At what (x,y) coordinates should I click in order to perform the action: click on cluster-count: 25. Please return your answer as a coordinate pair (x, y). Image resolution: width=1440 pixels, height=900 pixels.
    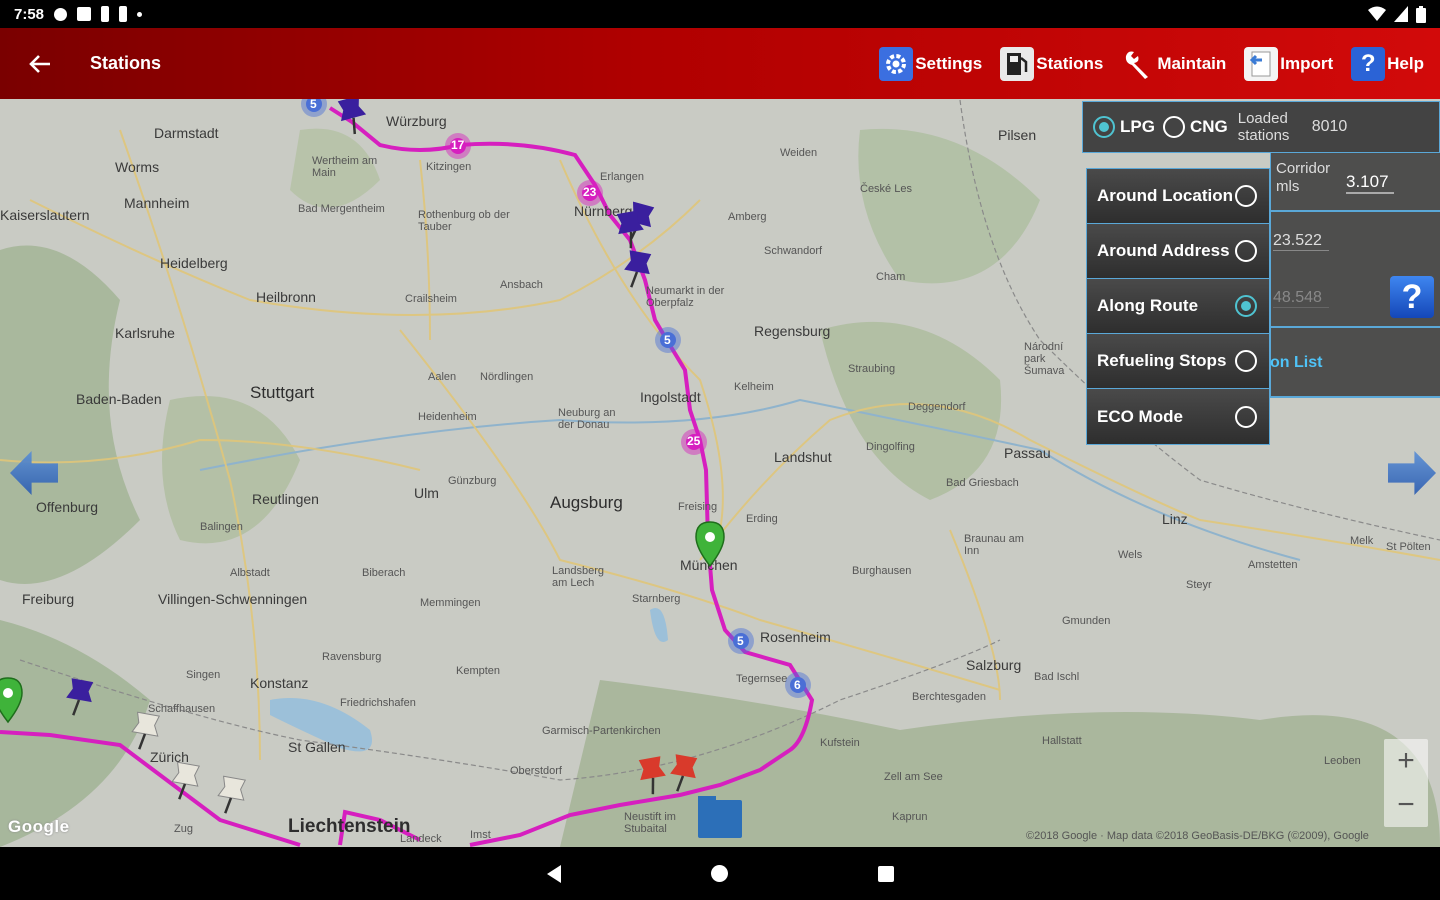
    Looking at the image, I should click on (694, 441).